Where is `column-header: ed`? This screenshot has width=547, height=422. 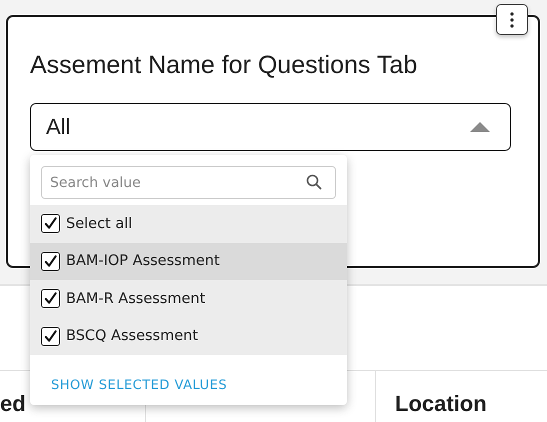
column-header: ed is located at coordinates (13, 403).